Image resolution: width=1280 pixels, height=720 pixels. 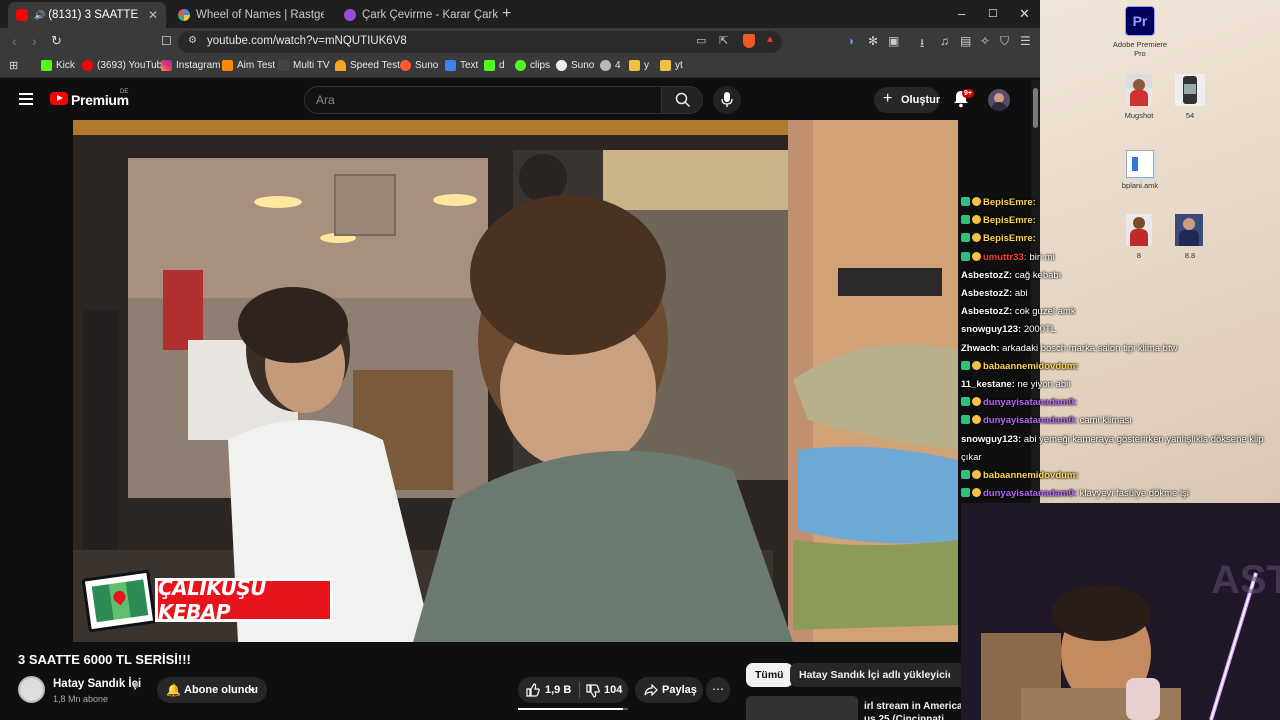 What do you see at coordinates (150, 15) in the screenshot?
I see `tab-close-icon: ✕` at bounding box center [150, 15].